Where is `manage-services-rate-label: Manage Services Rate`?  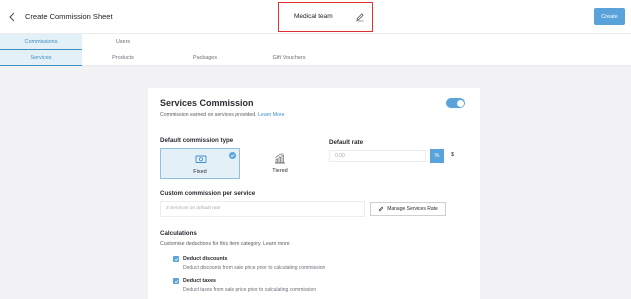
manage-services-rate-label: Manage Services Rate is located at coordinates (412, 209).